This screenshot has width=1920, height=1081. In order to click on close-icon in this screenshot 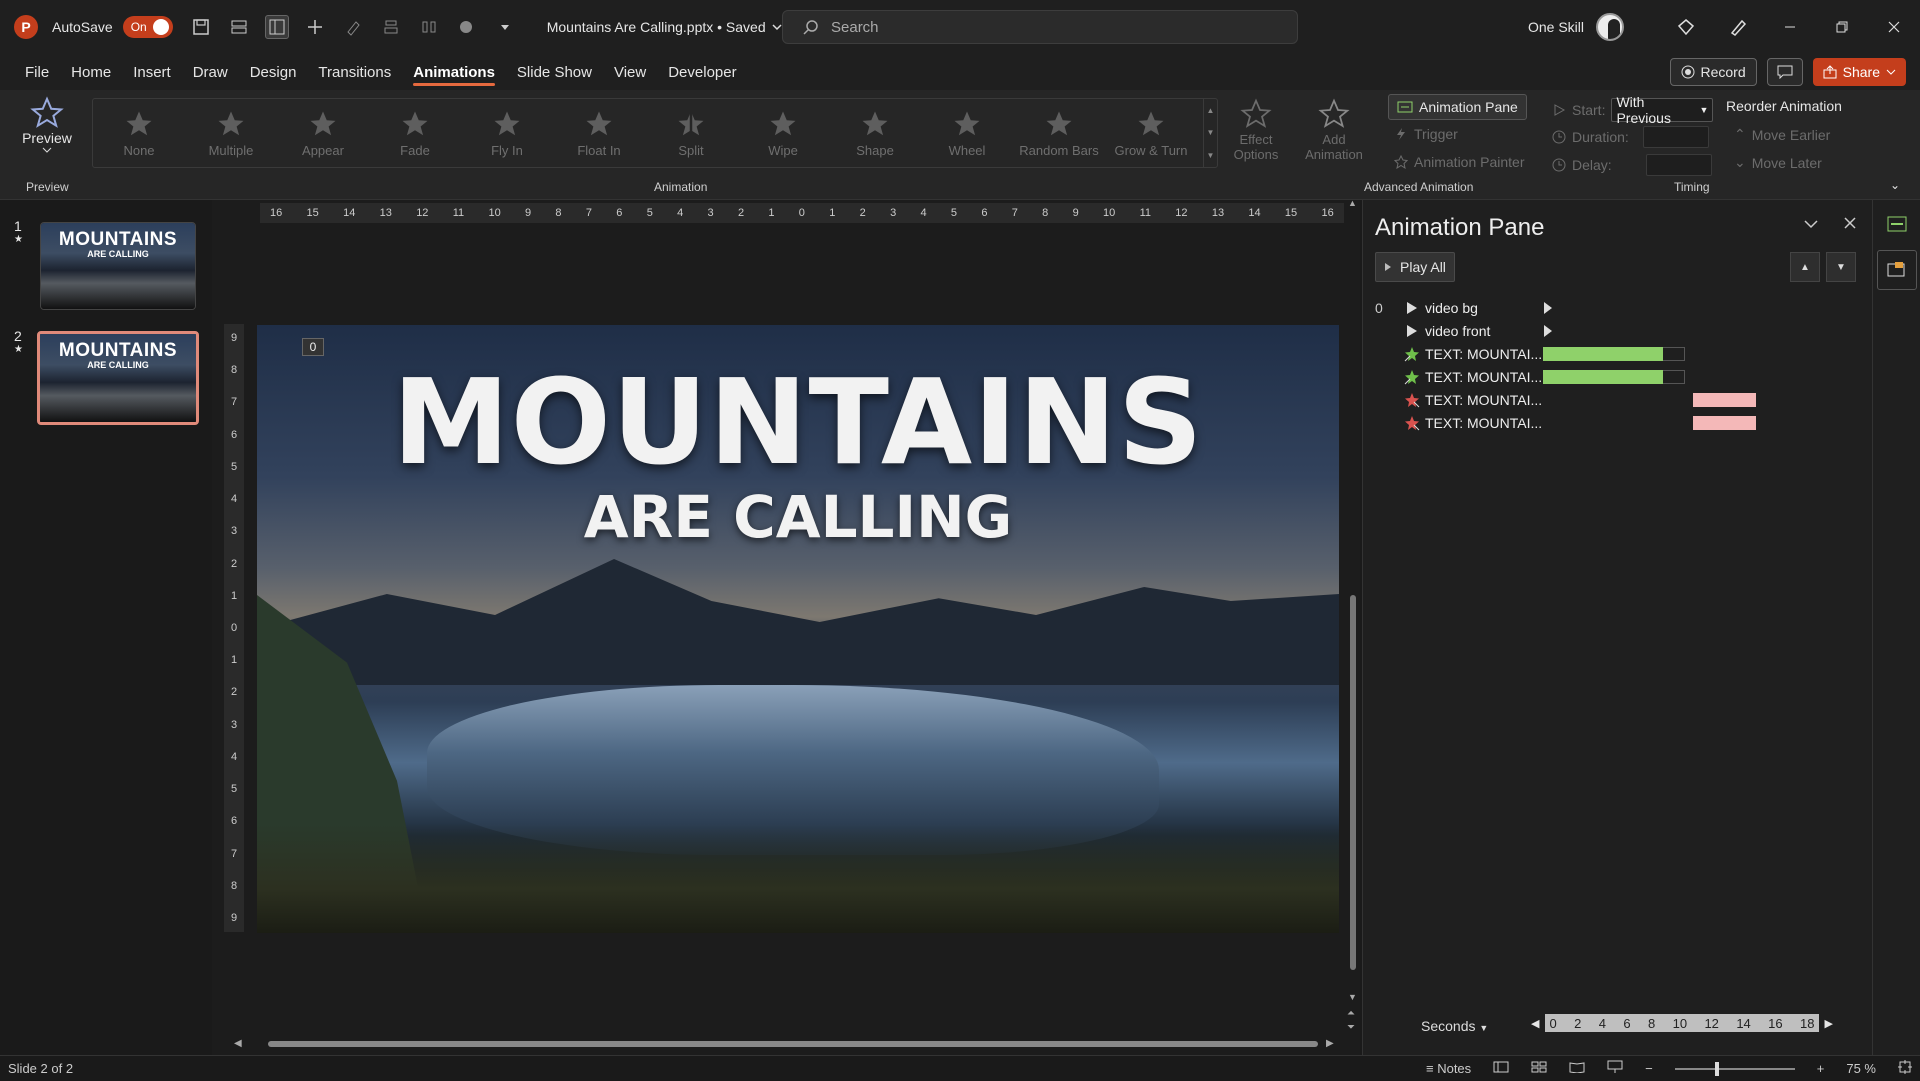, I will do `click(1894, 27)`.